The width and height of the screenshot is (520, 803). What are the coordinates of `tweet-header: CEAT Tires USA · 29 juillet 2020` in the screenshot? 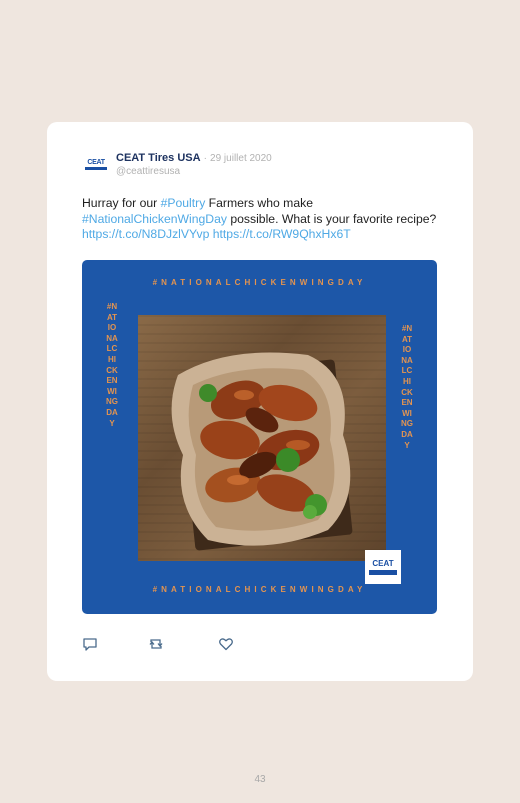 It's located at (194, 158).